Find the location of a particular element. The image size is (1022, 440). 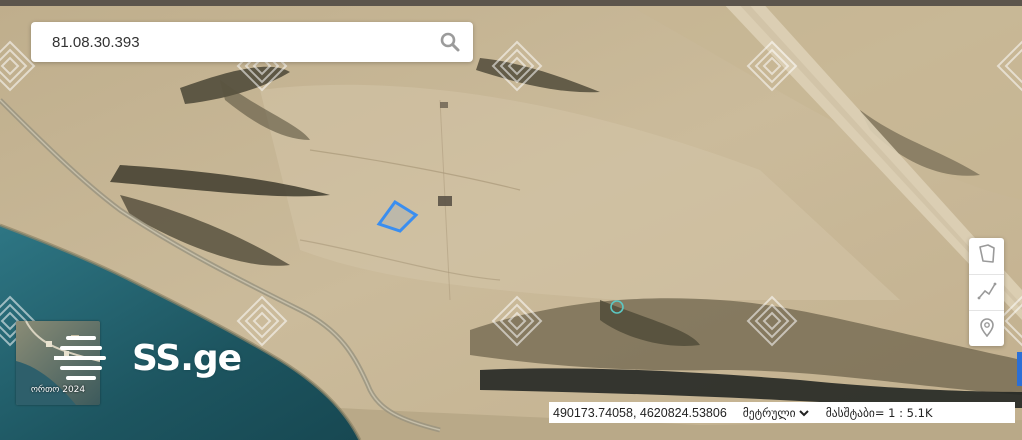

ssge-logo: SS.ge is located at coordinates (148, 361).